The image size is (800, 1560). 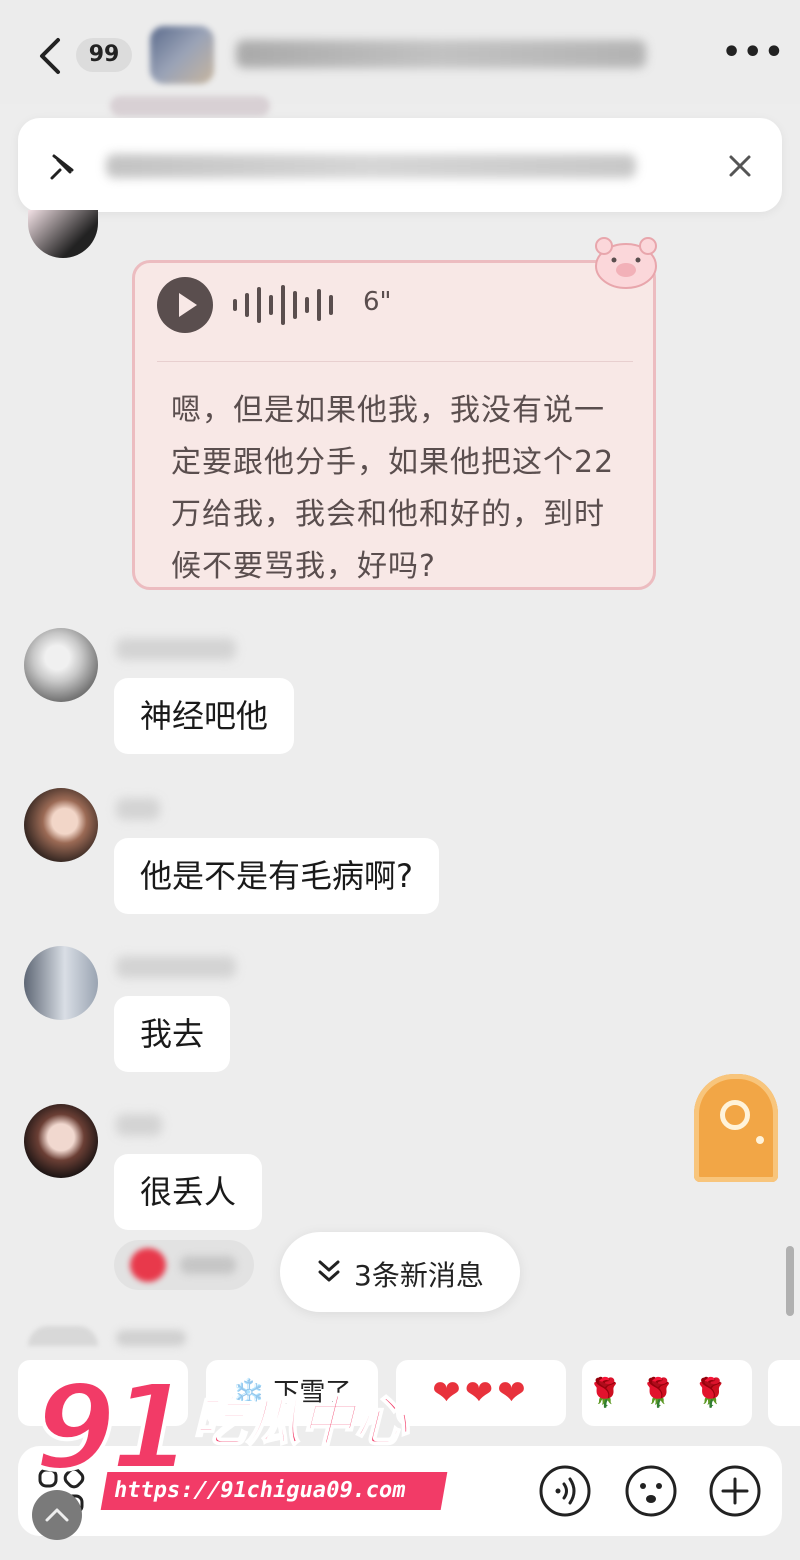 I want to click on divider, so click(x=395, y=361).